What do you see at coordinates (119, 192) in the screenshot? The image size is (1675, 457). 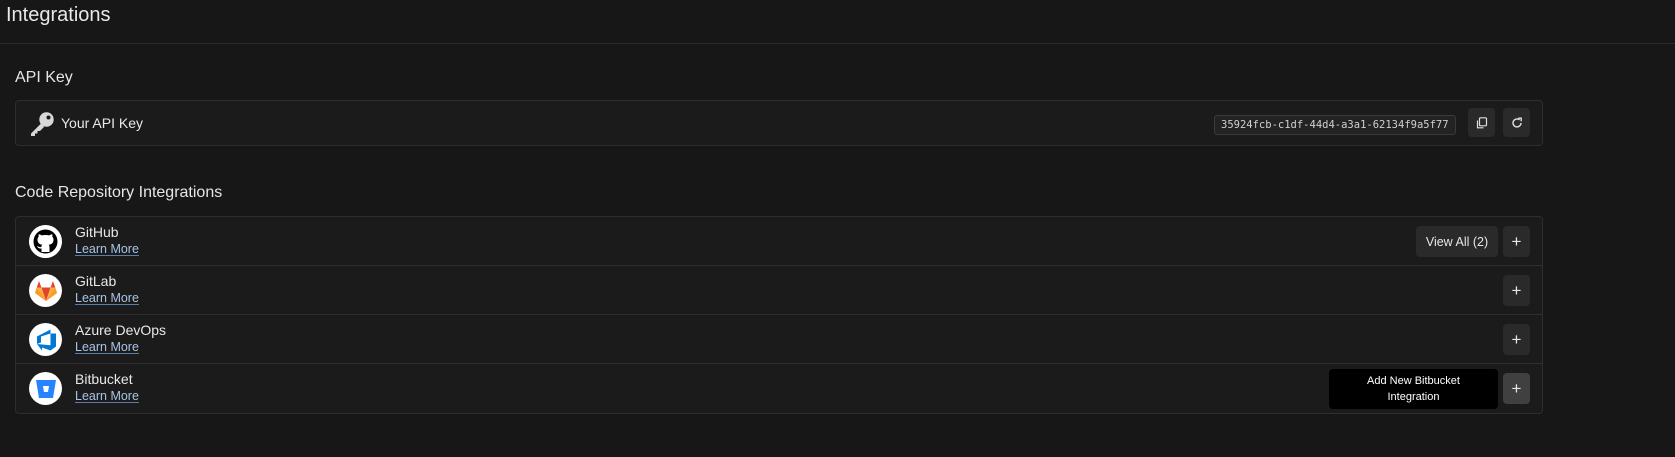 I see `repo-integrations-title: Code Repository Integrations` at bounding box center [119, 192].